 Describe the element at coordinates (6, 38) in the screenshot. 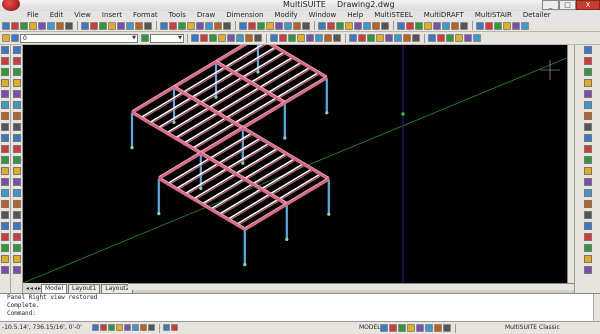

I see `layer-manager-icon` at that location.